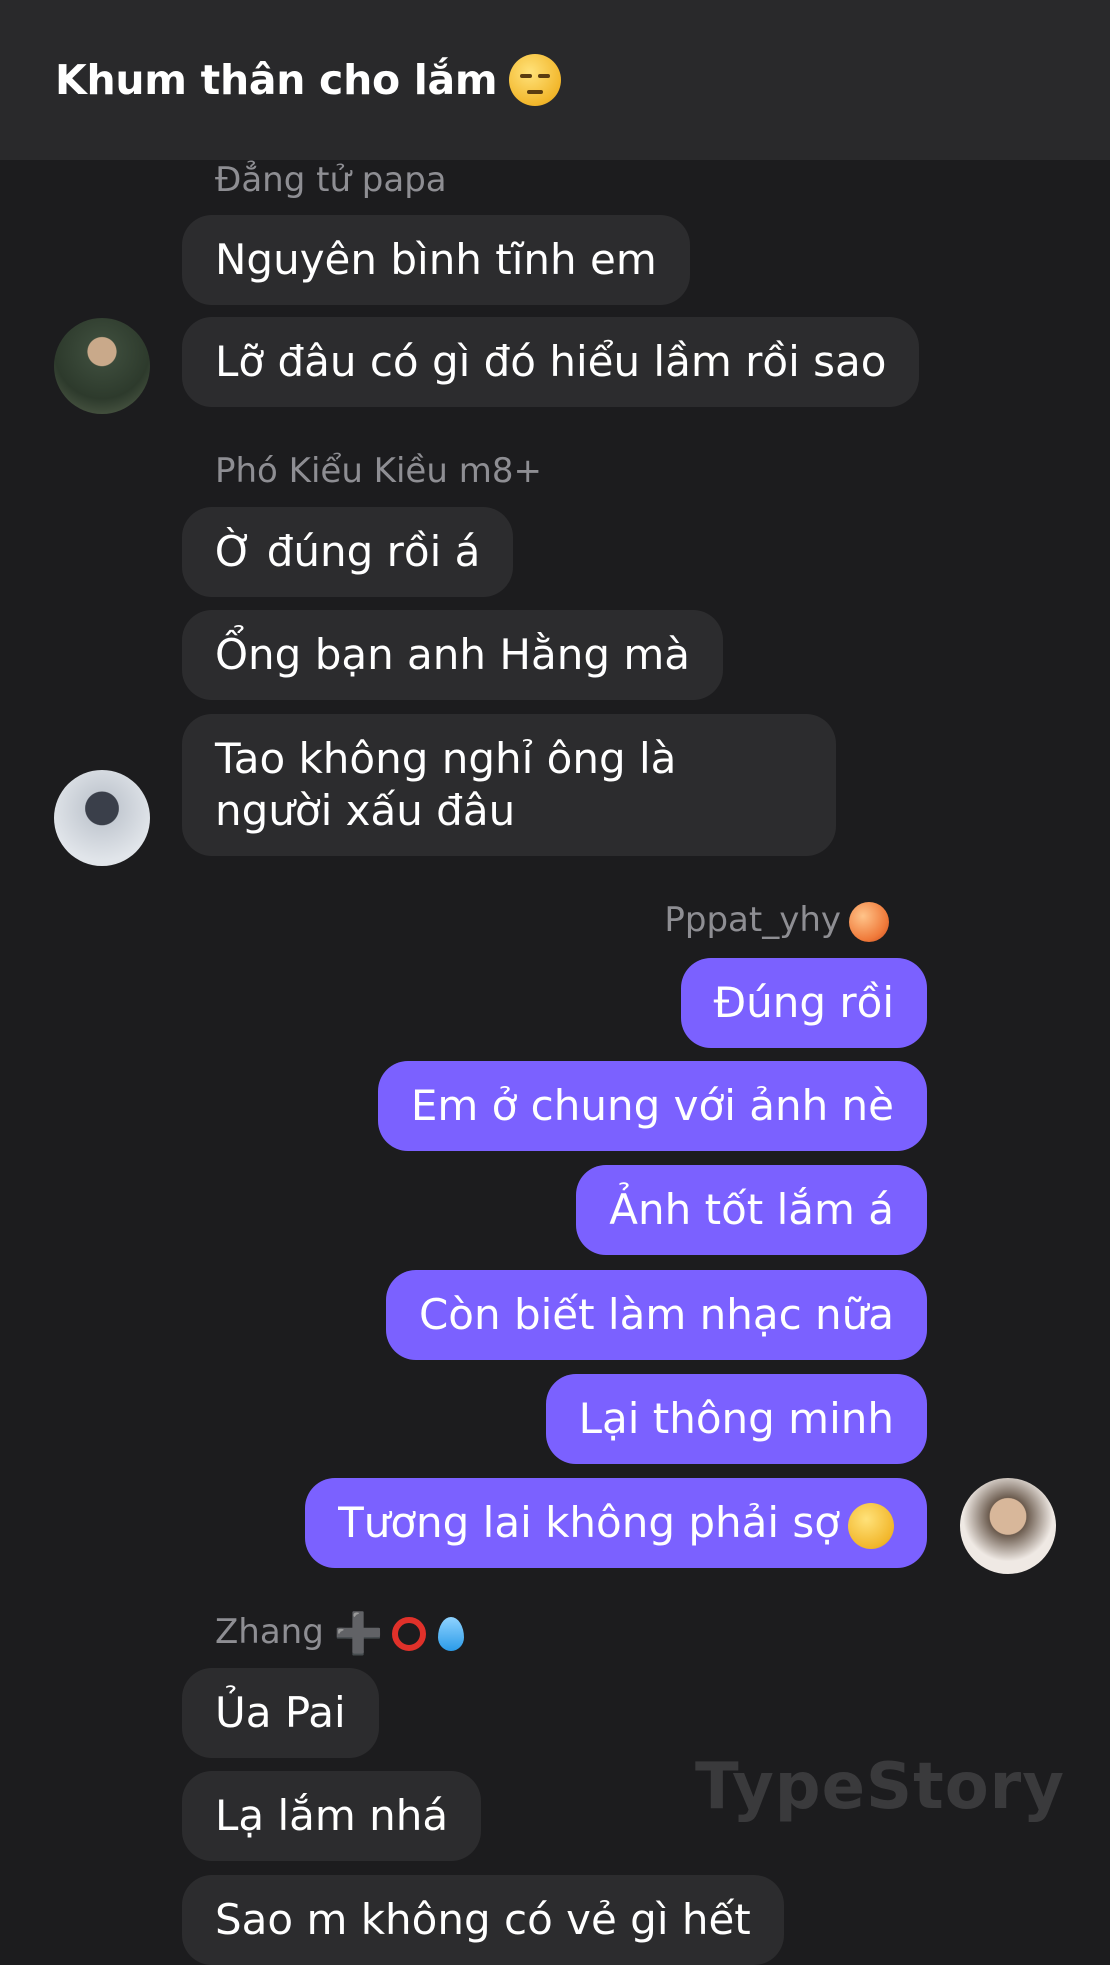 This screenshot has width=1110, height=1965. Describe the element at coordinates (276, 80) in the screenshot. I see `chat-title: Khum thân cho lắm` at that location.